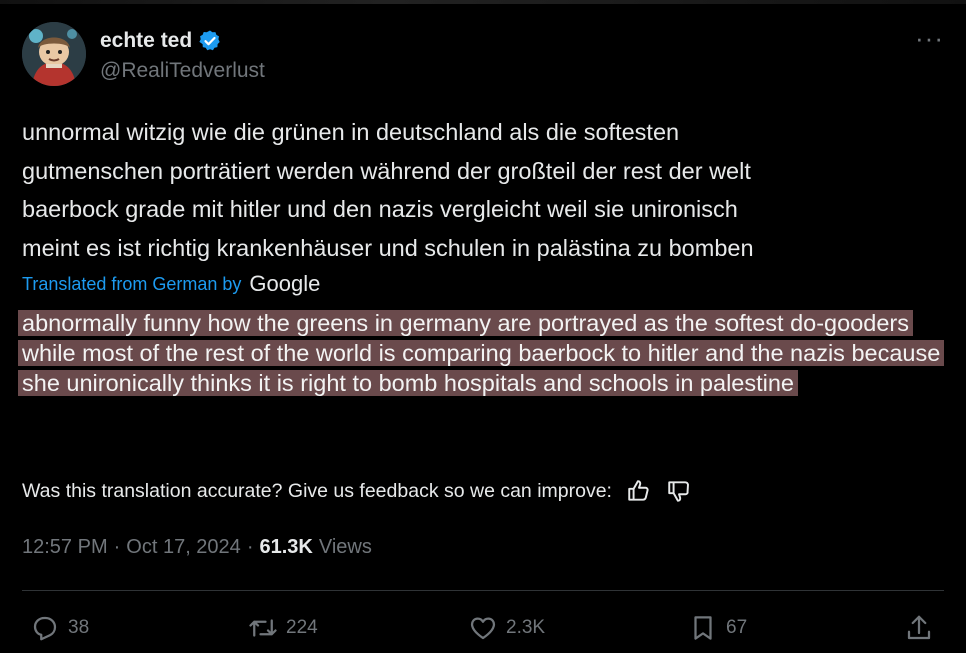 This screenshot has width=966, height=653. I want to click on reply-icon, so click(45, 628).